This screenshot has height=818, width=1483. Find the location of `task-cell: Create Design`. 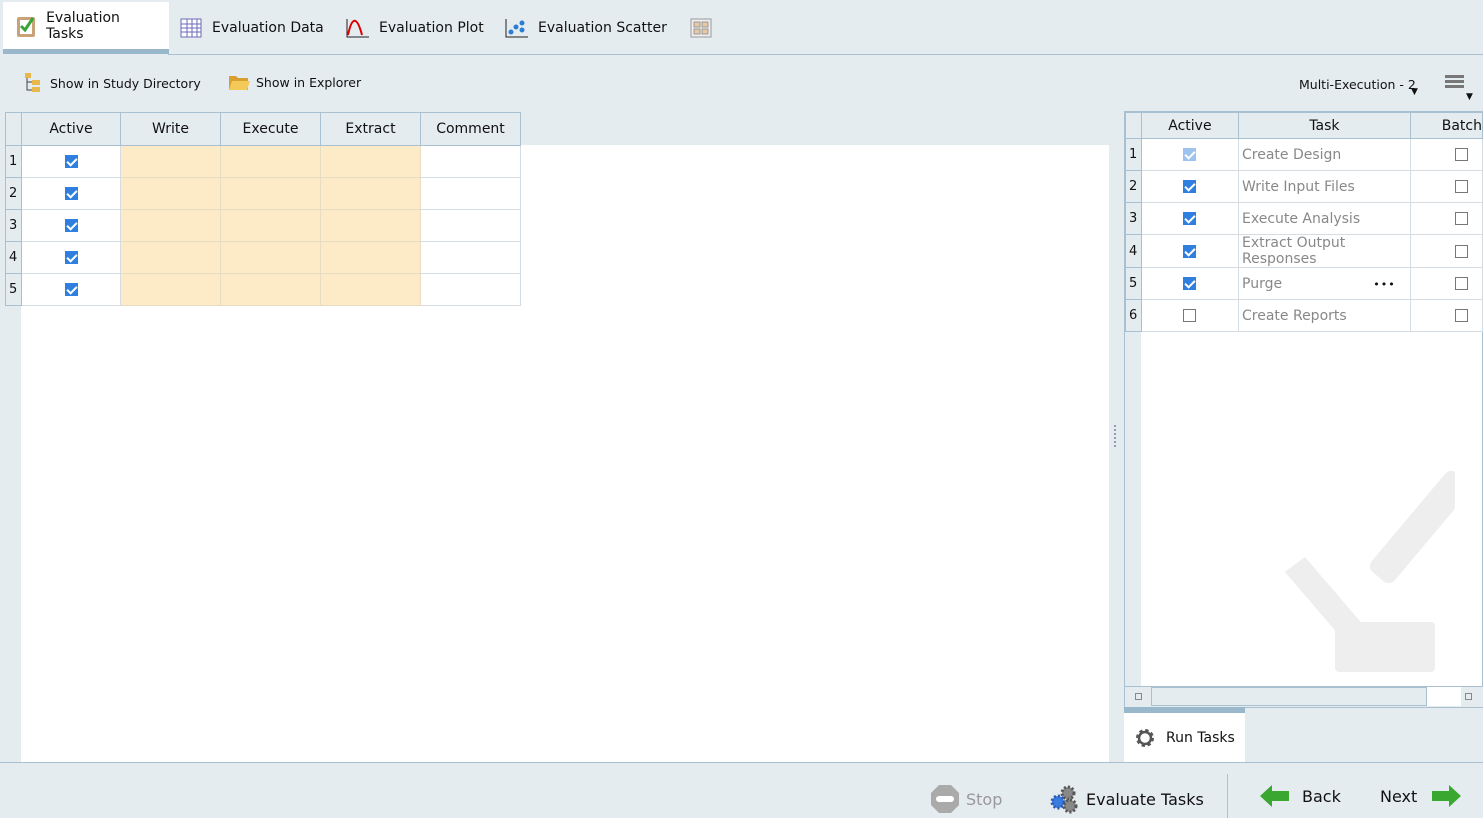

task-cell: Create Design is located at coordinates (1324, 154).